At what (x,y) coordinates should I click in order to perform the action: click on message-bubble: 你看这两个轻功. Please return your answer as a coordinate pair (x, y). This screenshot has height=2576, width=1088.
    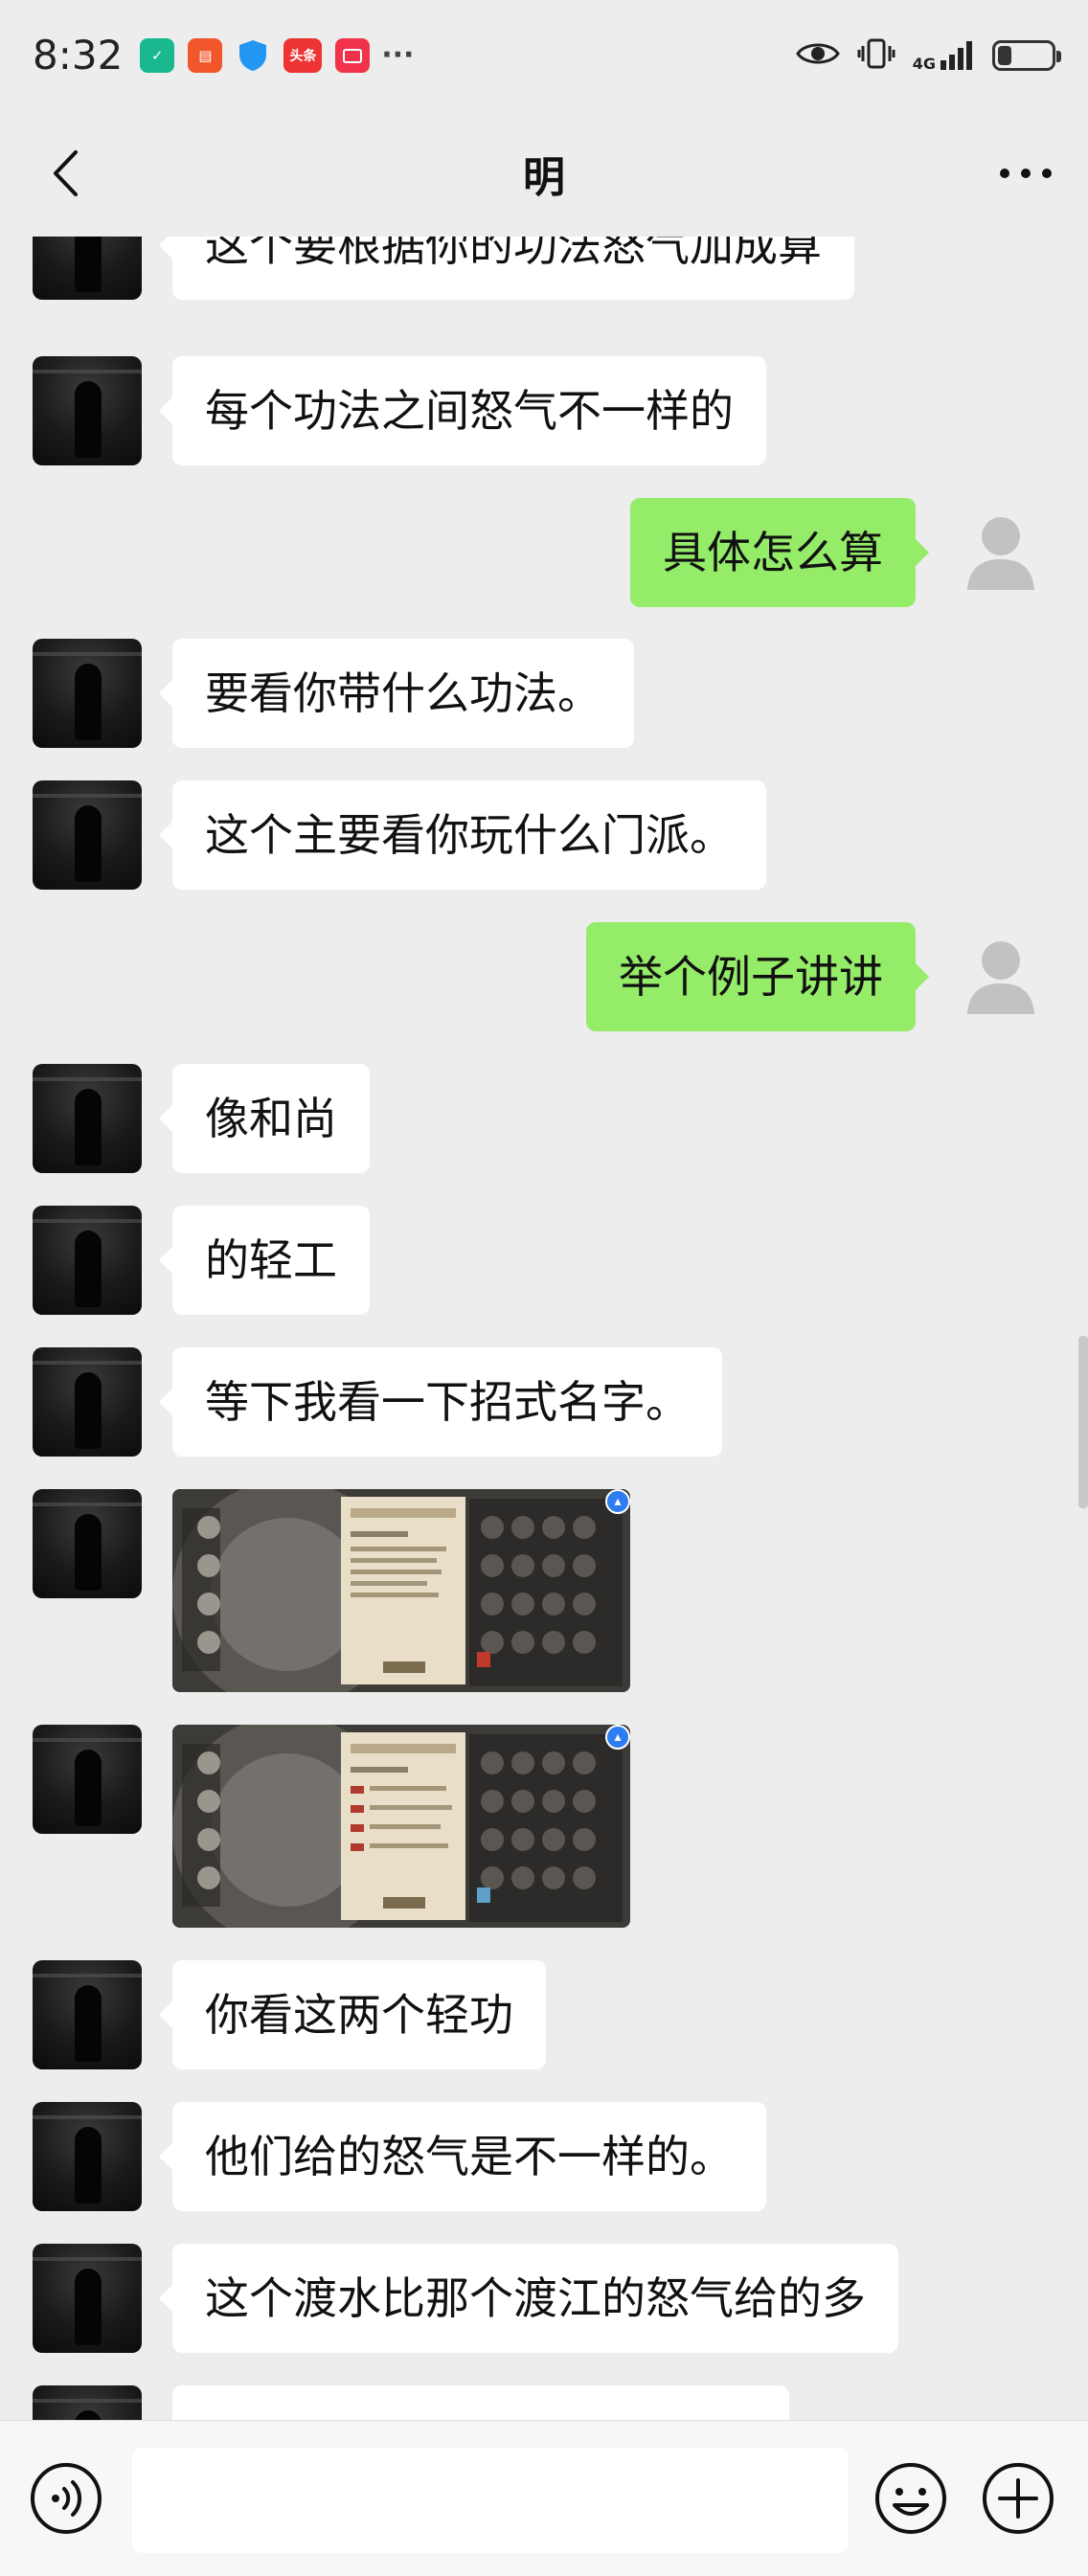
    Looking at the image, I should click on (352, 2014).